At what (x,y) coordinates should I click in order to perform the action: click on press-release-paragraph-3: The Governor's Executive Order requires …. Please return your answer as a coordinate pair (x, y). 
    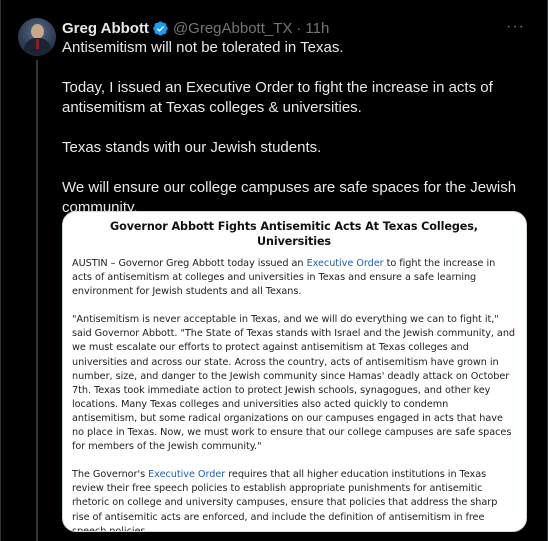
    Looking at the image, I should click on (285, 500).